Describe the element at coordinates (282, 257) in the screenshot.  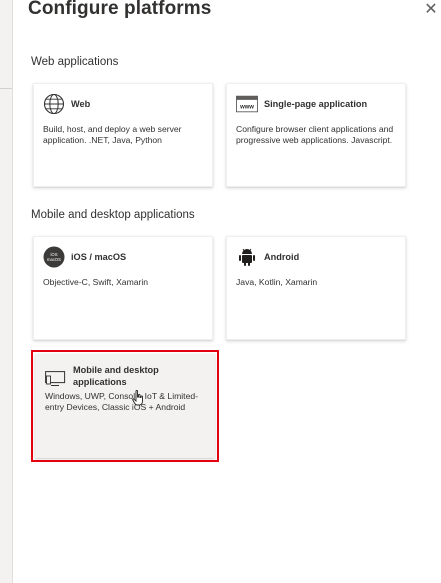
I see `card-name: Android` at that location.